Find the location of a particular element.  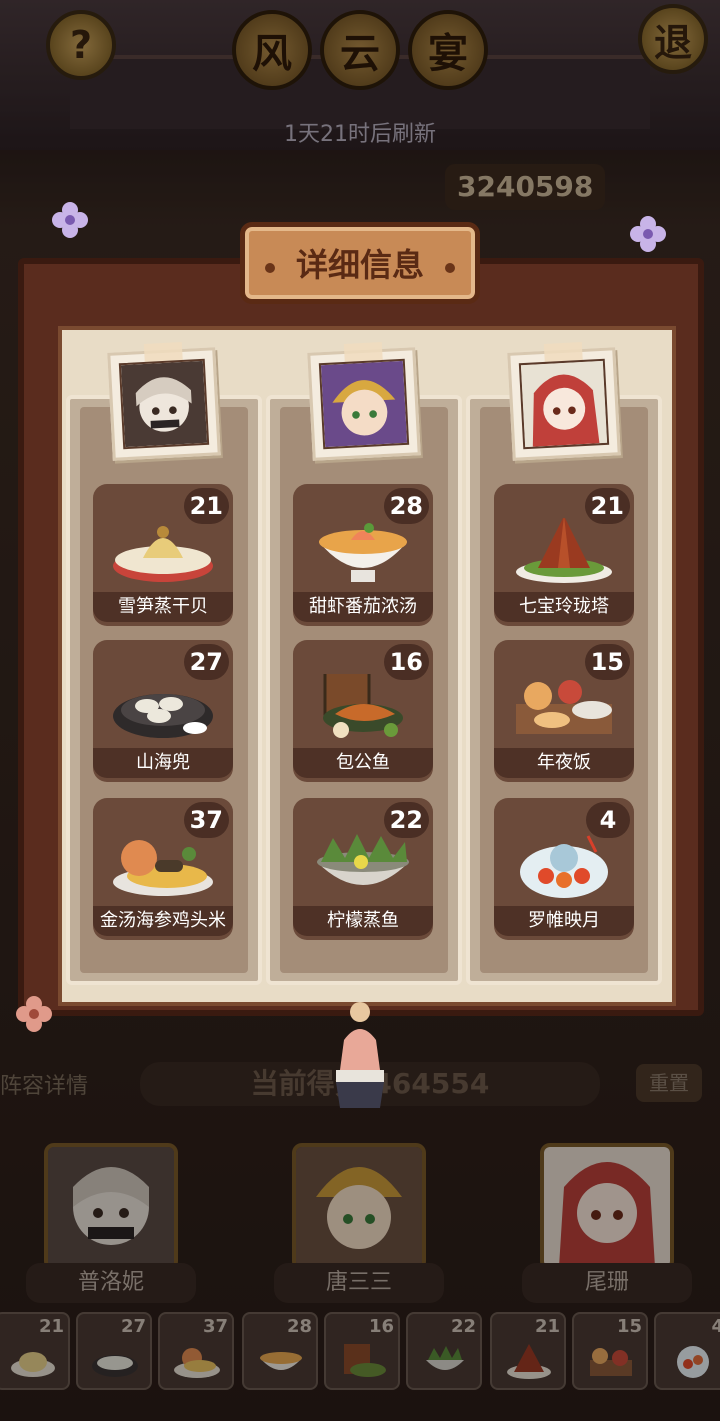

shrimp-tomato-soup-icon is located at coordinates (363, 552).